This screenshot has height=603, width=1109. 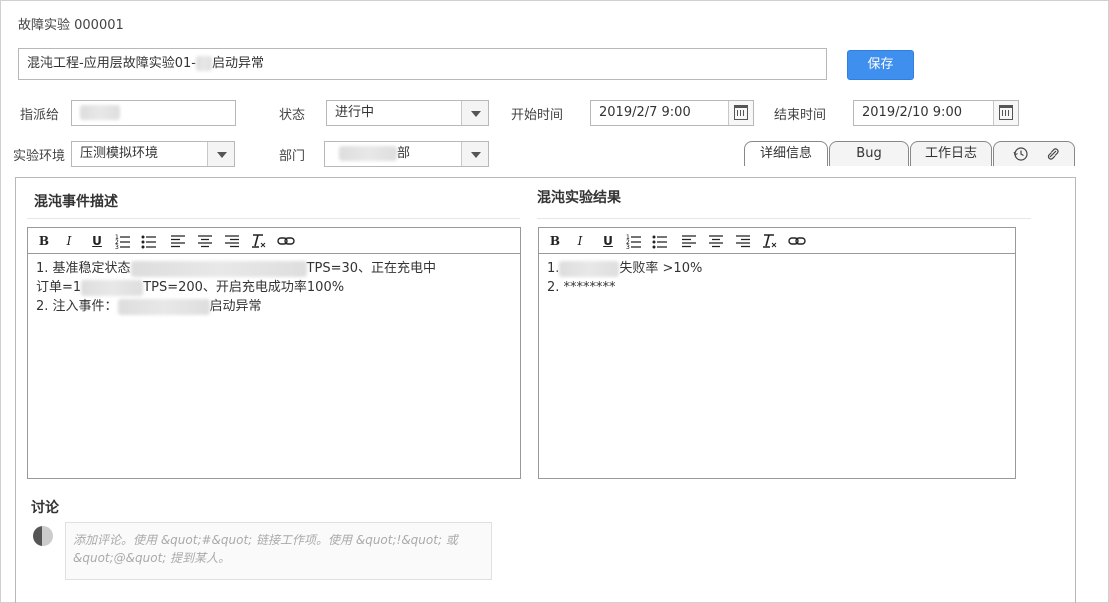 I want to click on result-line: 2. ********, so click(x=581, y=287).